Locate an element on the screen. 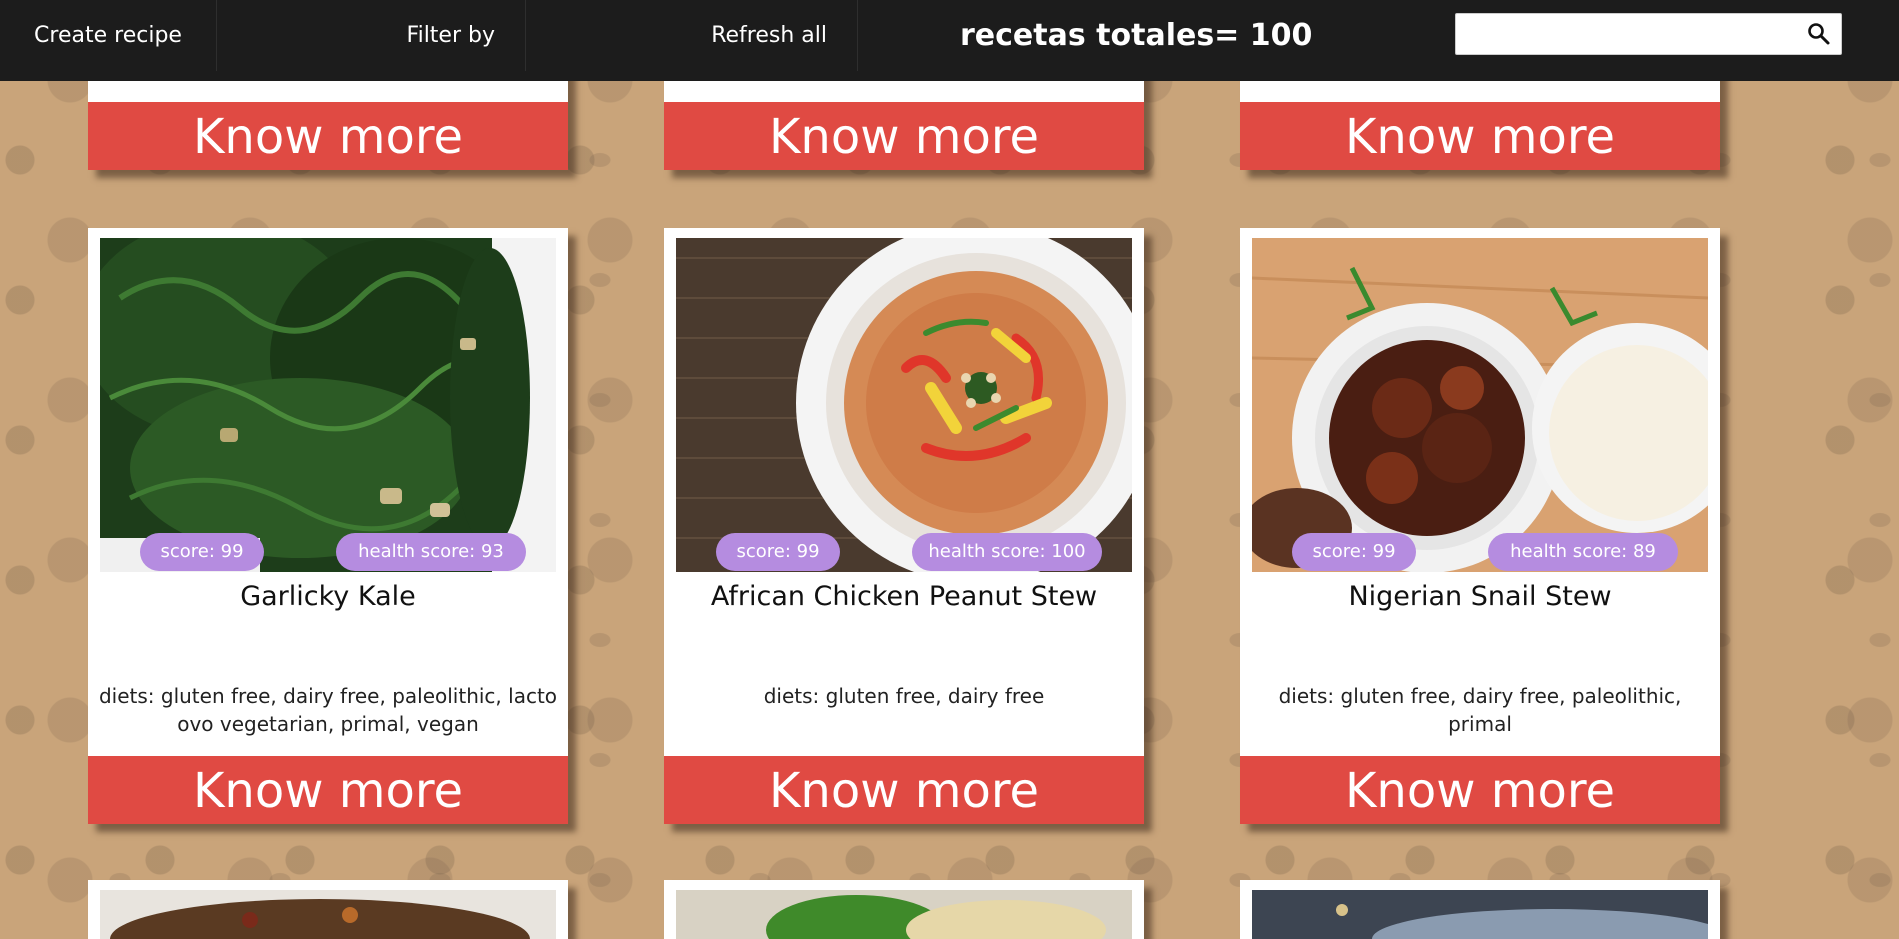 The image size is (1899, 939). create-recipe-label: Create recipe is located at coordinates (108, 35).